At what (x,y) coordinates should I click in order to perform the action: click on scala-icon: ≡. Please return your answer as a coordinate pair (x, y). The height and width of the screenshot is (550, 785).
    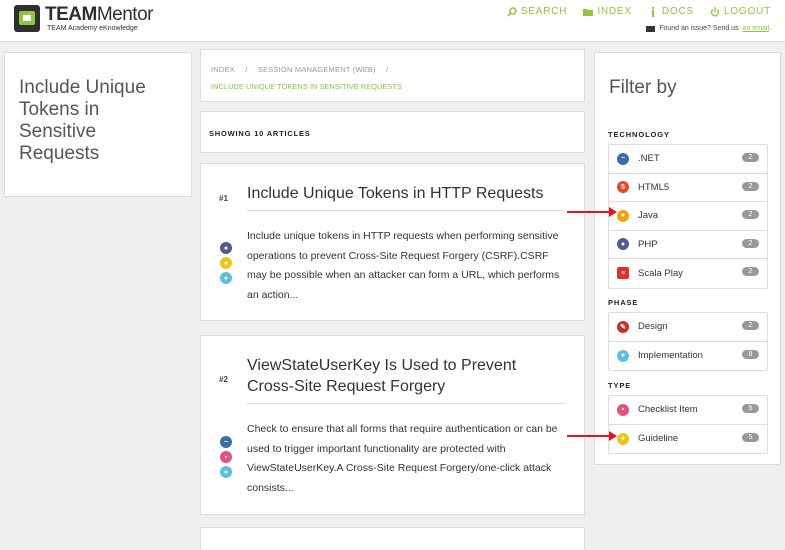
    Looking at the image, I should click on (623, 273).